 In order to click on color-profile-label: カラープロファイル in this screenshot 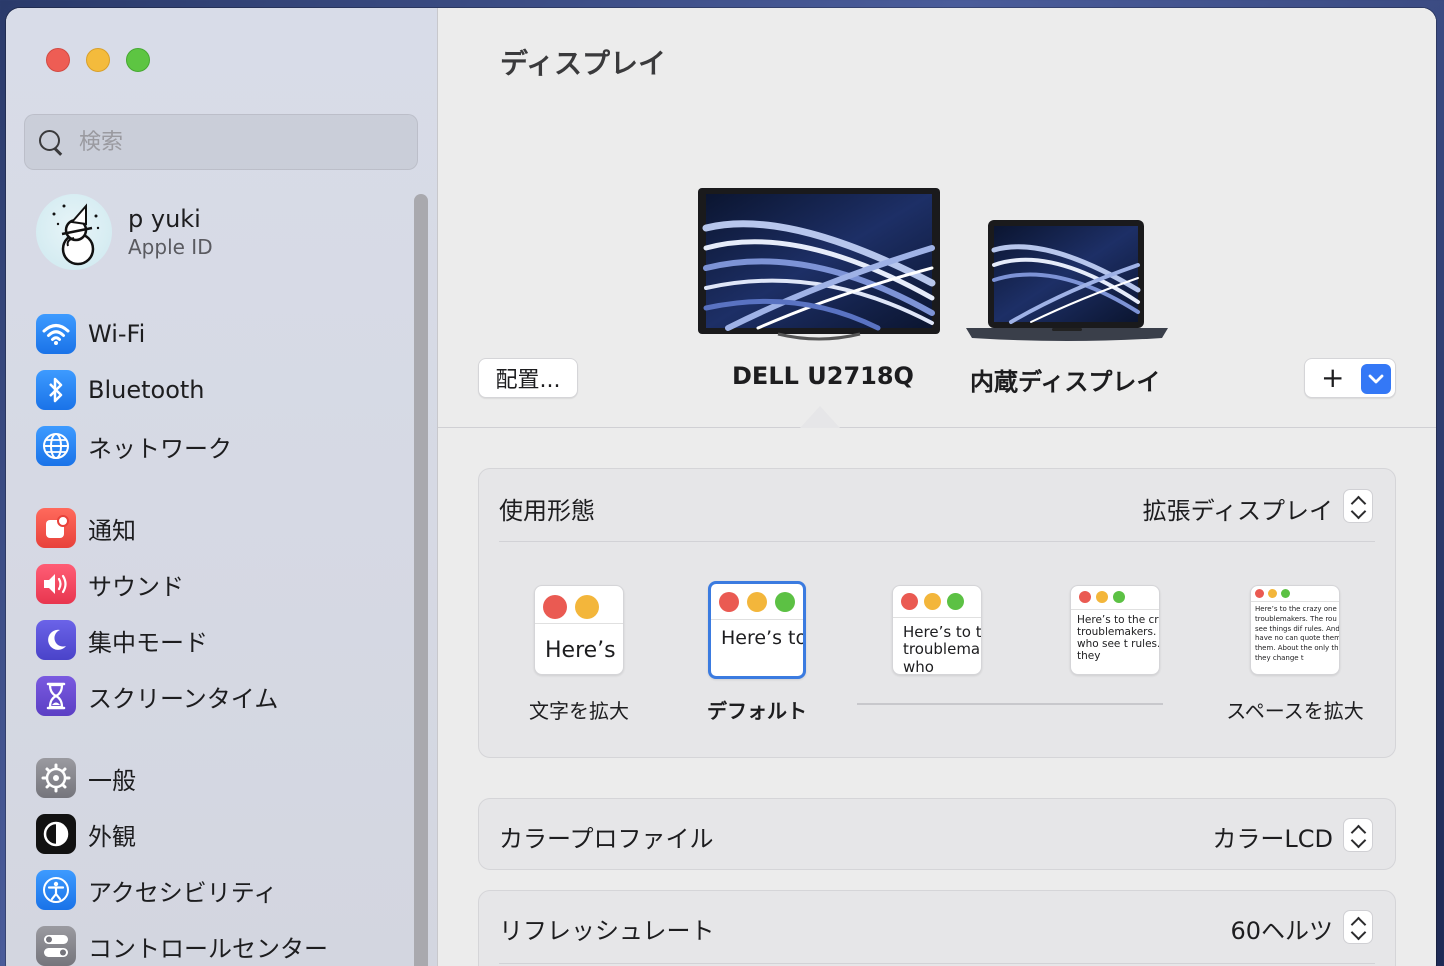, I will do `click(606, 839)`.